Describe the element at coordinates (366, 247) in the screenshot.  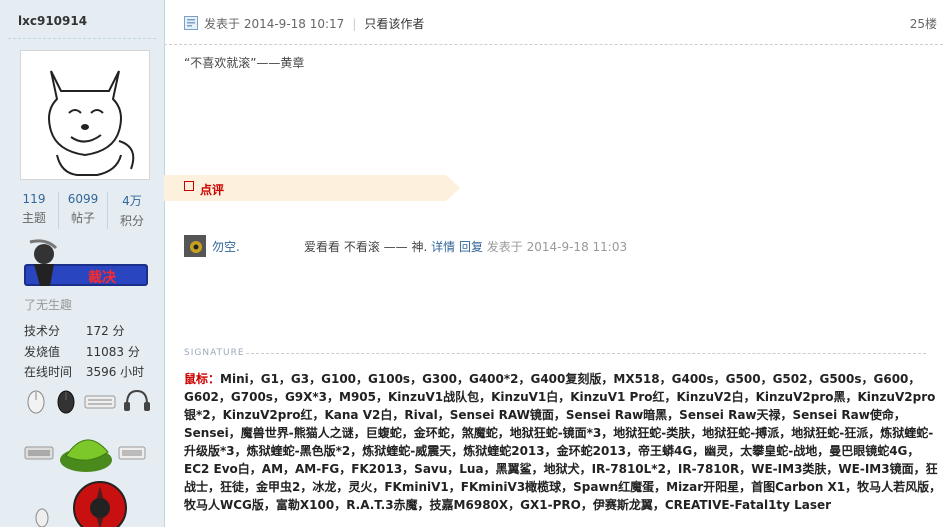
I see `comment-text: 爱看看 不看滚 —— 神.` at that location.